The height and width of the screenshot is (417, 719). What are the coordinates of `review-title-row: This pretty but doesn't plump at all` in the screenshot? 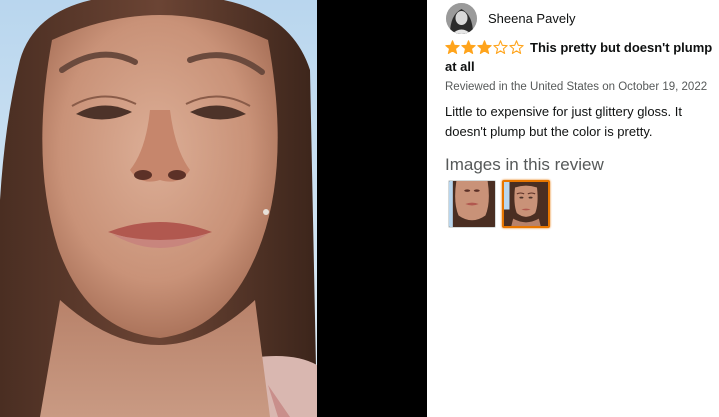 It's located at (580, 57).